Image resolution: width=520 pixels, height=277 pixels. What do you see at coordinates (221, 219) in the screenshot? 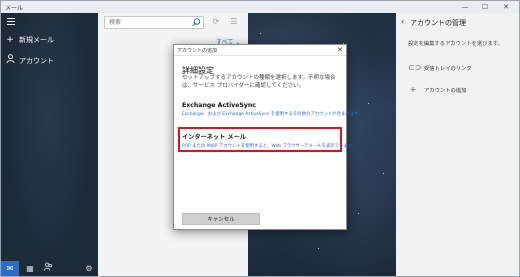
I see `cancel-button: キャンセル` at bounding box center [221, 219].